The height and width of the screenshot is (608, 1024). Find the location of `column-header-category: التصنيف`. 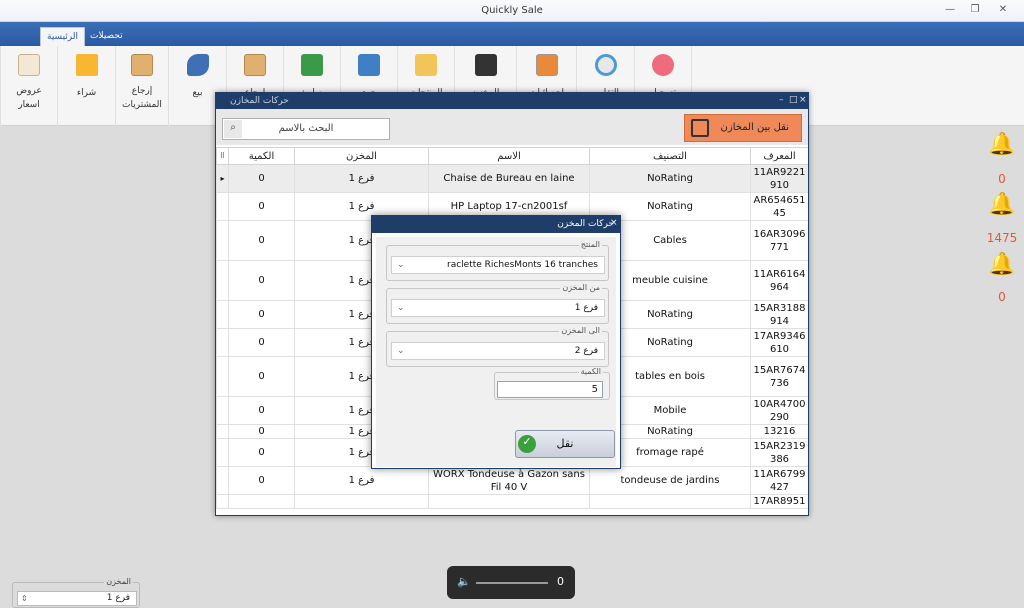

column-header-category: التصنيف is located at coordinates (670, 156).